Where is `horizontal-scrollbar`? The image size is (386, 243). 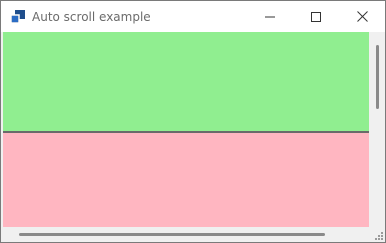
horizontal-scrollbar is located at coordinates (186, 234).